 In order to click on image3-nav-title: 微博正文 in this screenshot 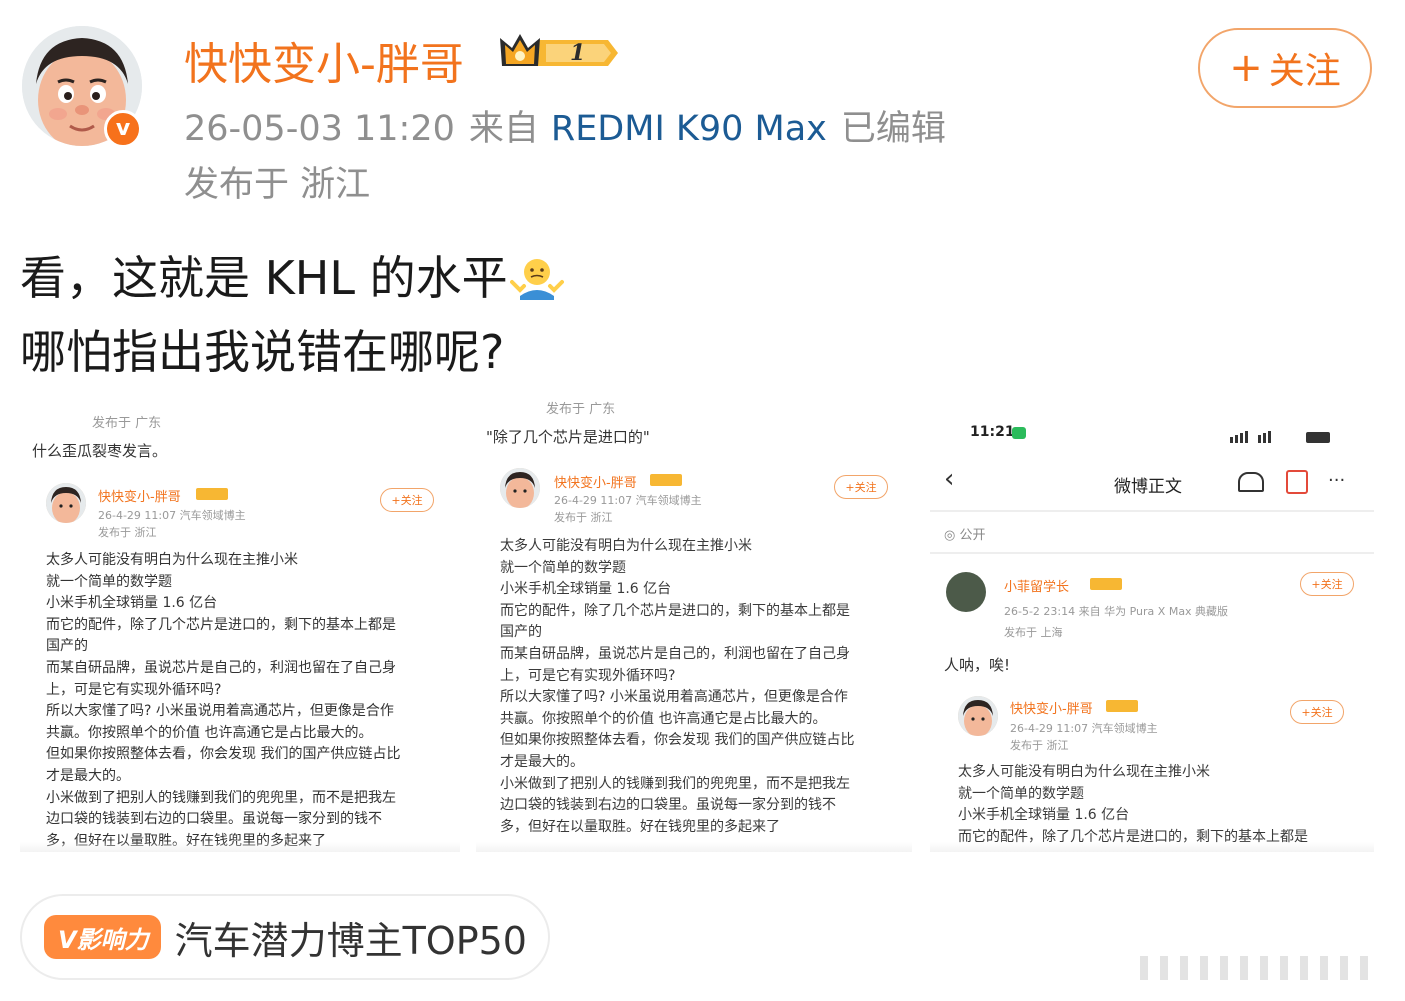, I will do `click(1148, 487)`.